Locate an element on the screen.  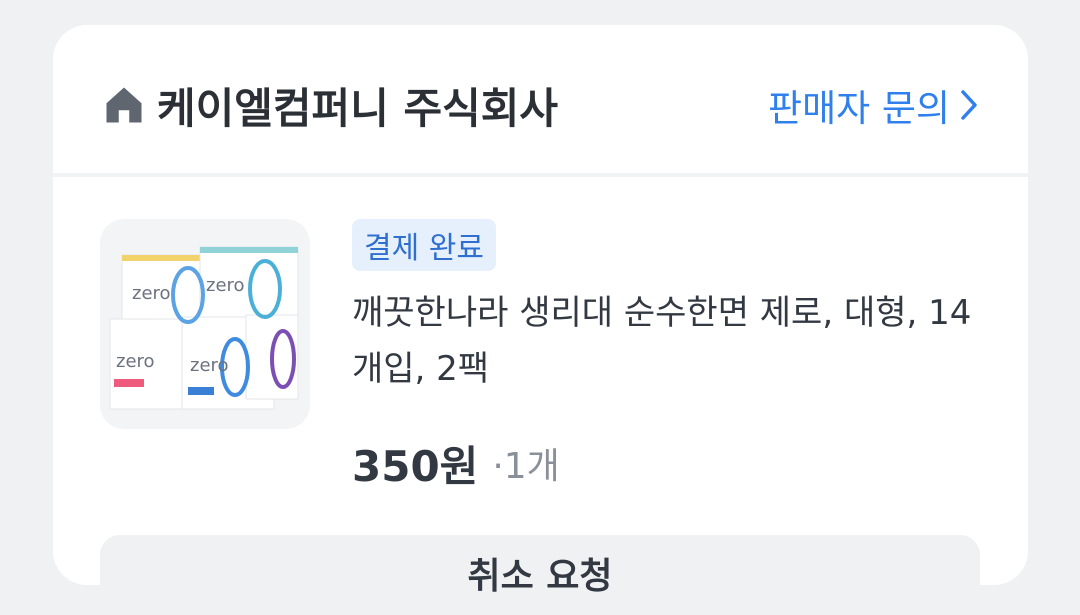
seller-inquiry-label: 판매자 문의 is located at coordinates (859, 108).